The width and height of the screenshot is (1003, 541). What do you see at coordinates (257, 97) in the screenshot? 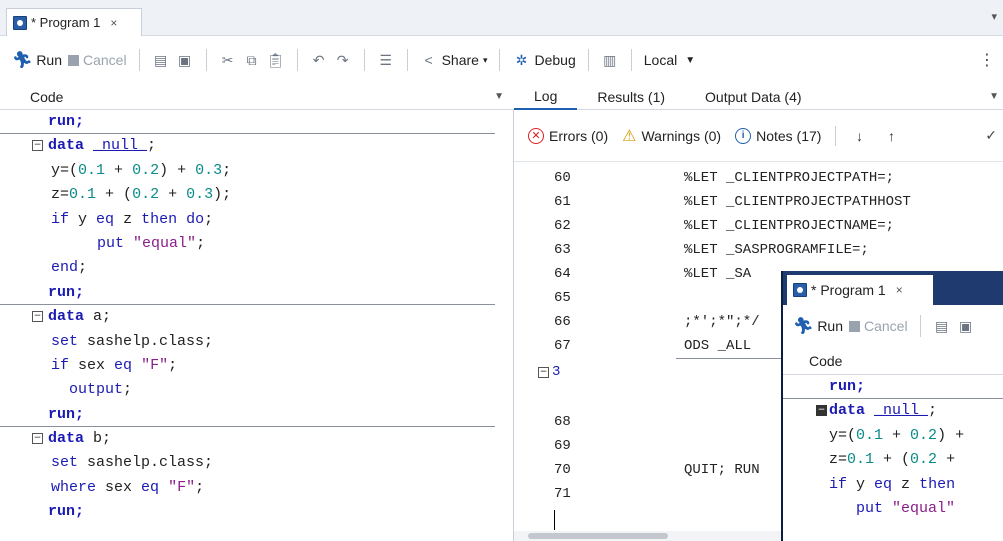
I see `code-panel-header: Code ▼` at bounding box center [257, 97].